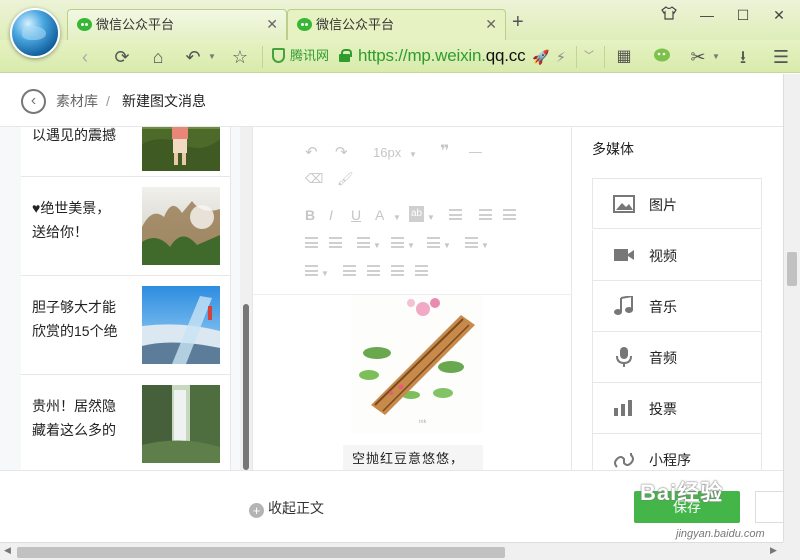  Describe the element at coordinates (387, 153) in the screenshot. I see `font-size-select: 16px` at that location.